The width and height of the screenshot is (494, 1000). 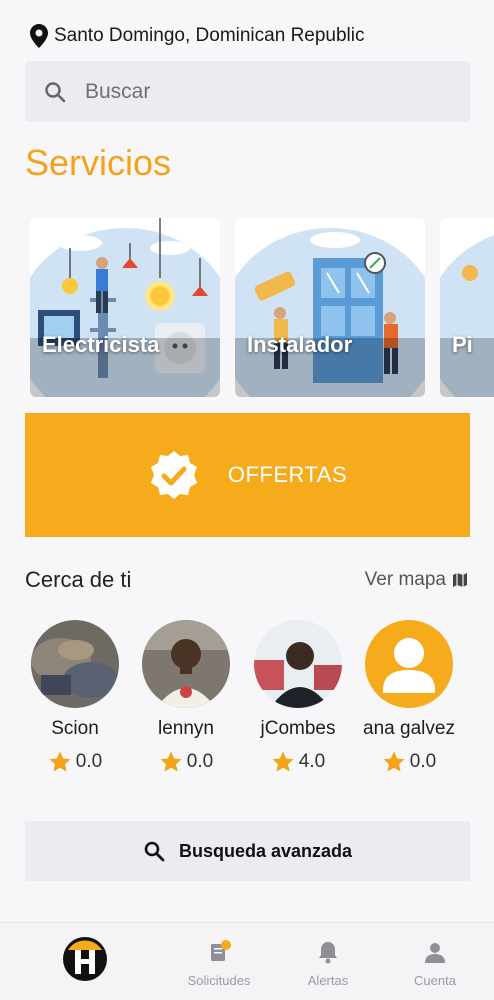 I want to click on nearby-person-jcombes: jCombes 4.0, so click(x=298, y=697).